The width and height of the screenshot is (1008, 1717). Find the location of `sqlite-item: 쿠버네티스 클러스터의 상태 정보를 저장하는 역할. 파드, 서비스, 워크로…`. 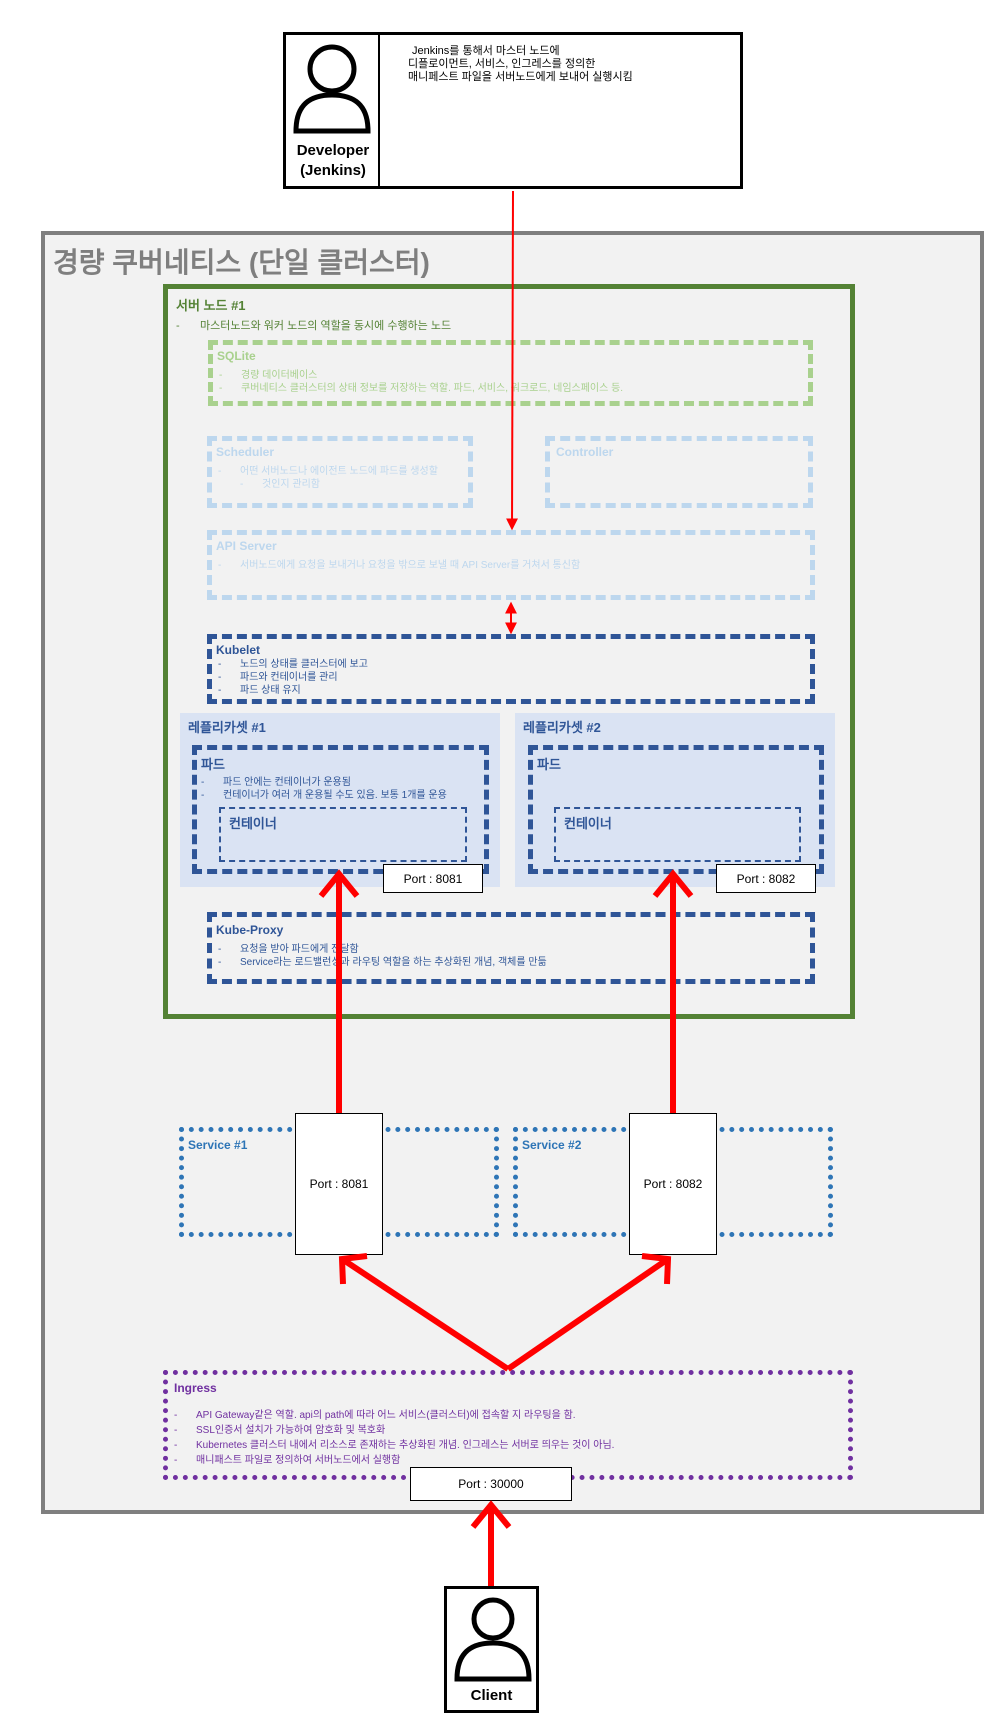

sqlite-item: 쿠버네티스 클러스터의 상태 정보를 저장하는 역할. 파드, 서비스, 워크로… is located at coordinates (421, 388).